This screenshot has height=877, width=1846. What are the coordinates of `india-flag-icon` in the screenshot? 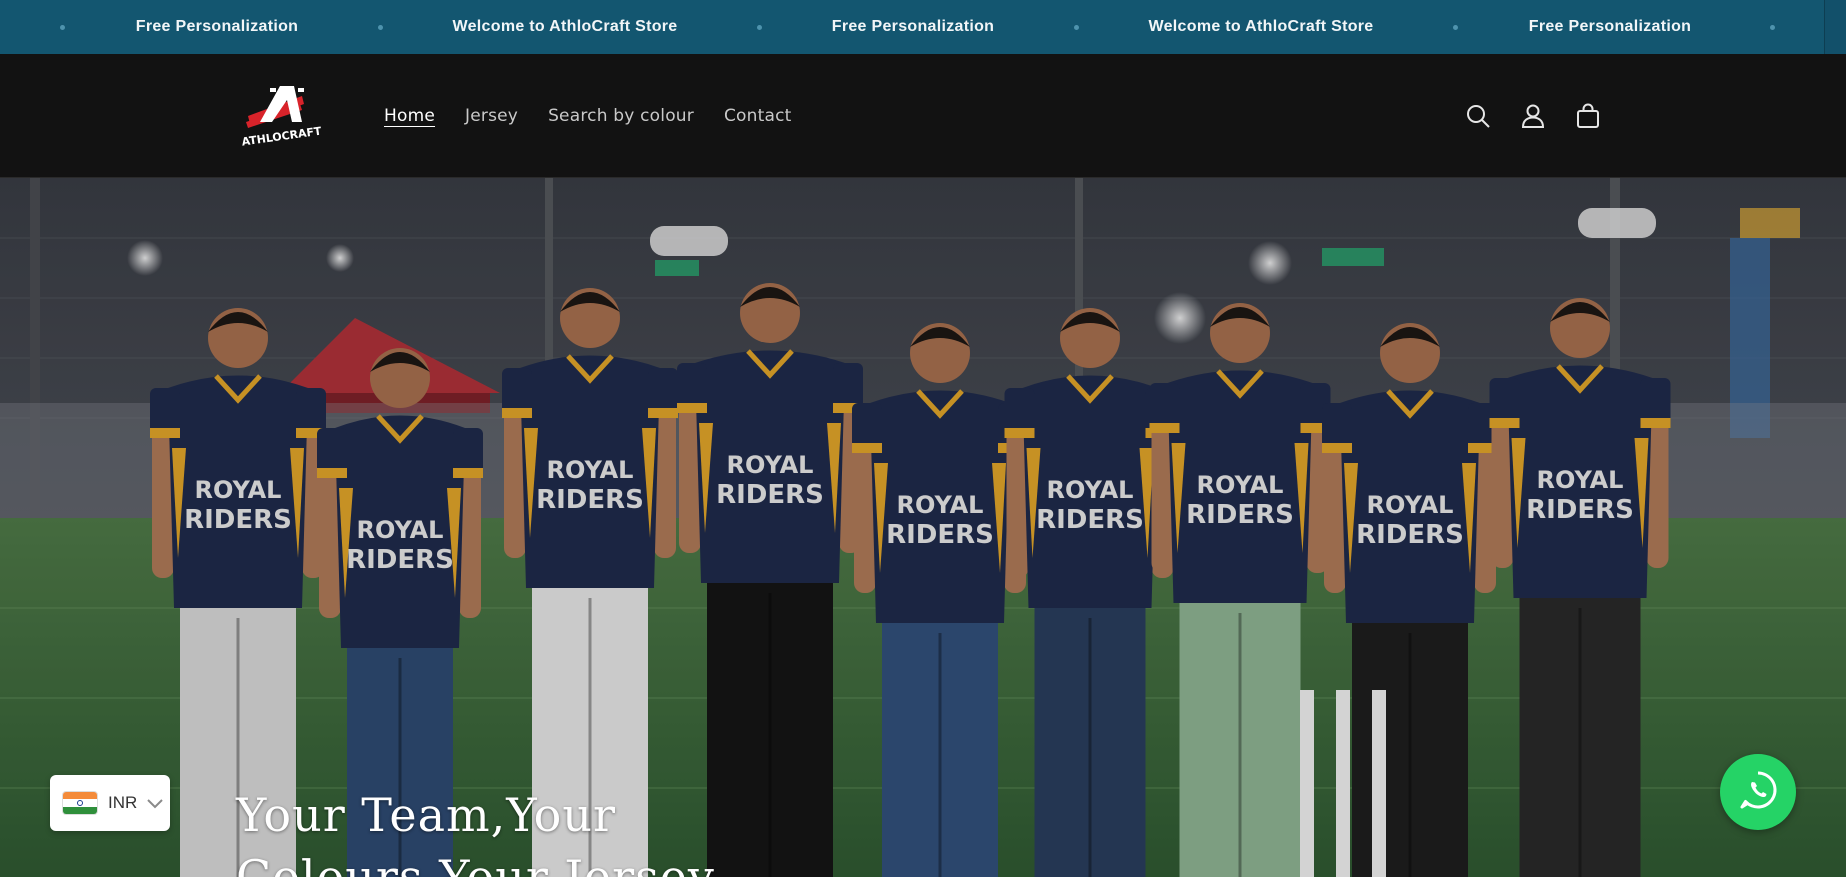 It's located at (80, 803).